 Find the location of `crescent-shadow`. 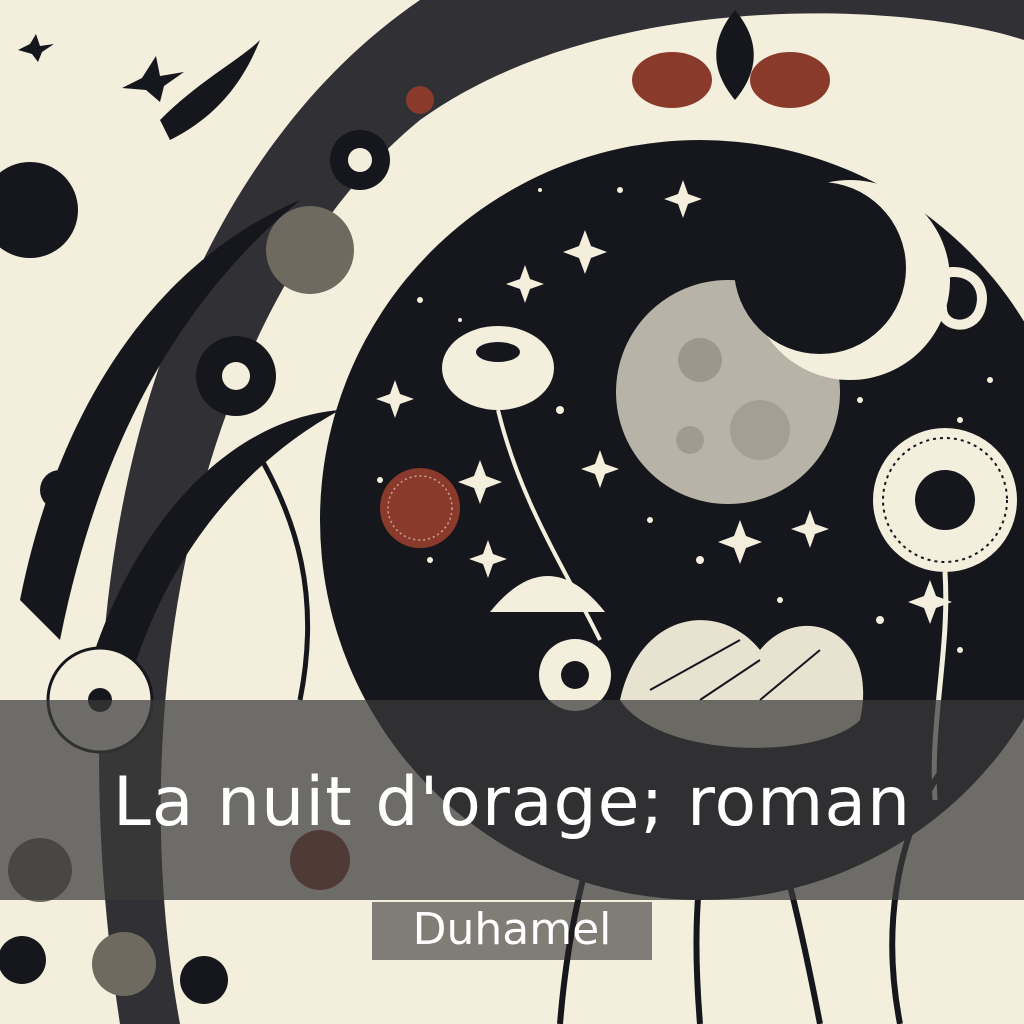

crescent-shadow is located at coordinates (820, 268).